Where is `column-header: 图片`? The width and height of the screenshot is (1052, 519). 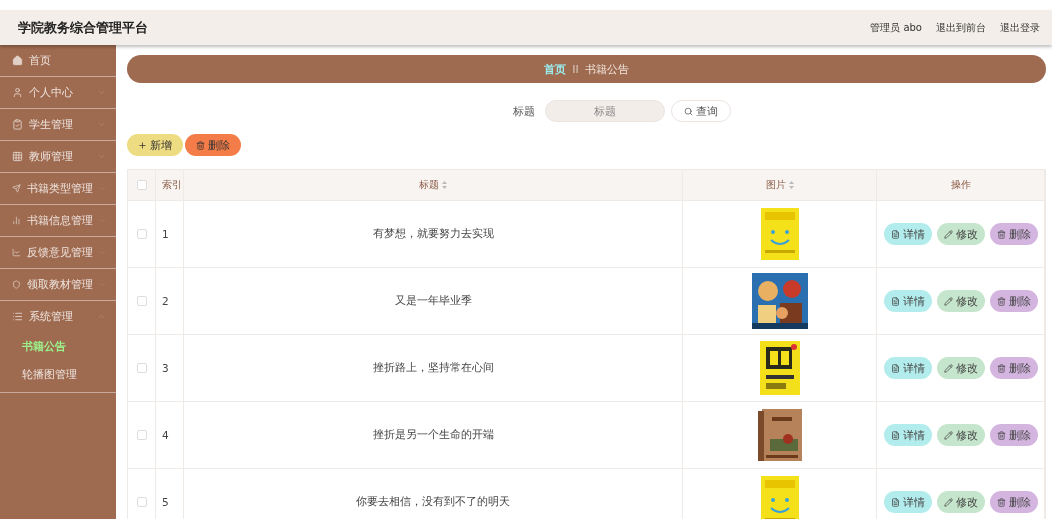
column-header: 图片 is located at coordinates (775, 185).